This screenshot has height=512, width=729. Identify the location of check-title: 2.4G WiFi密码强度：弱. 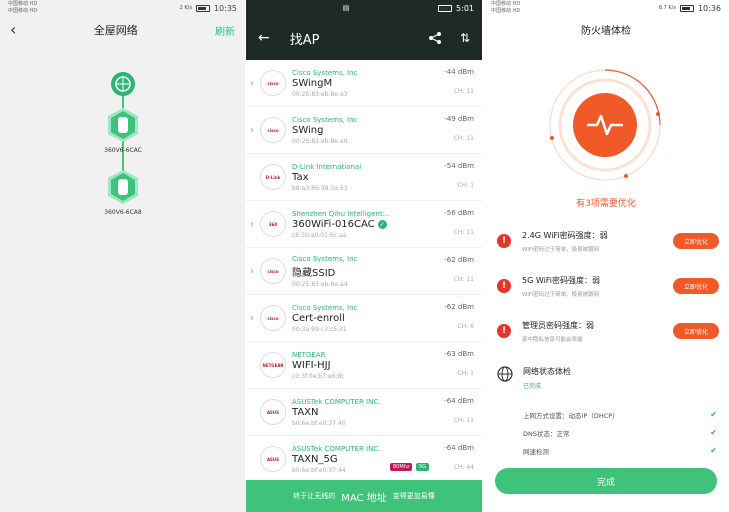
(565, 235).